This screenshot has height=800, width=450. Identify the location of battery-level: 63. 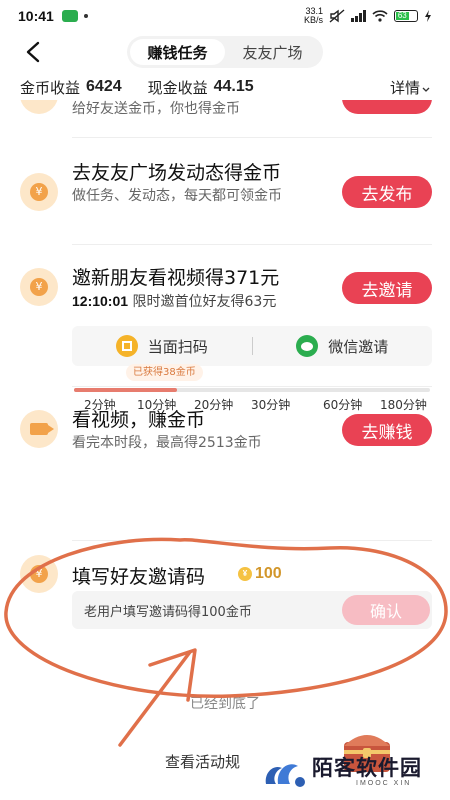
(402, 15).